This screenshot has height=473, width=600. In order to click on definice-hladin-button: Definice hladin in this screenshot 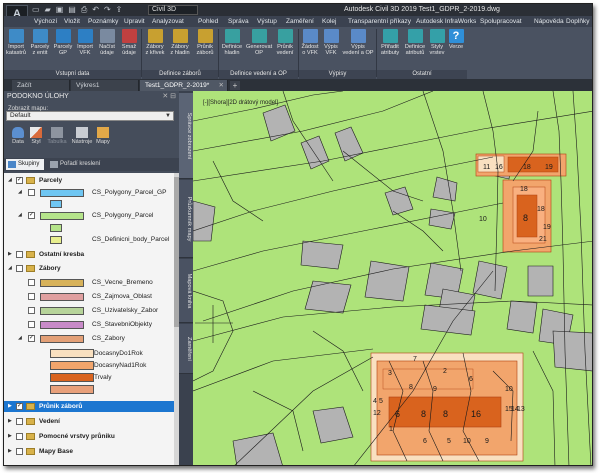, I will do `click(232, 48)`.